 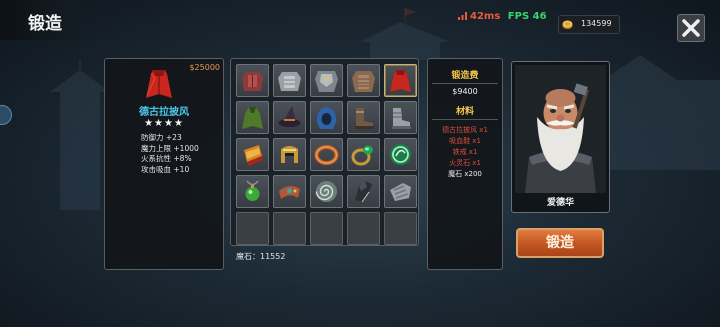 I want to click on material-requirement: 火灵石 x1, so click(x=465, y=163).